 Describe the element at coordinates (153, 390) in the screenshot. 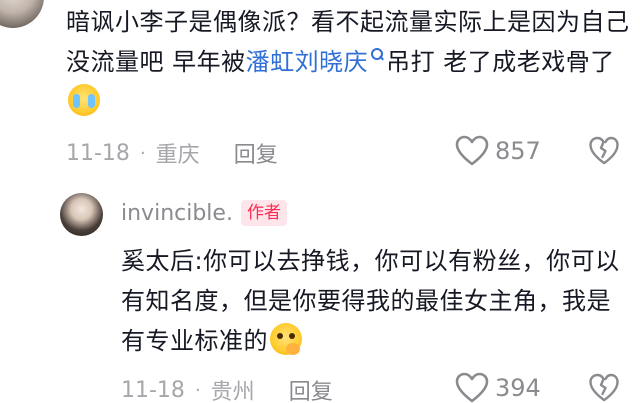

I see `reply-date: 11-18` at that location.